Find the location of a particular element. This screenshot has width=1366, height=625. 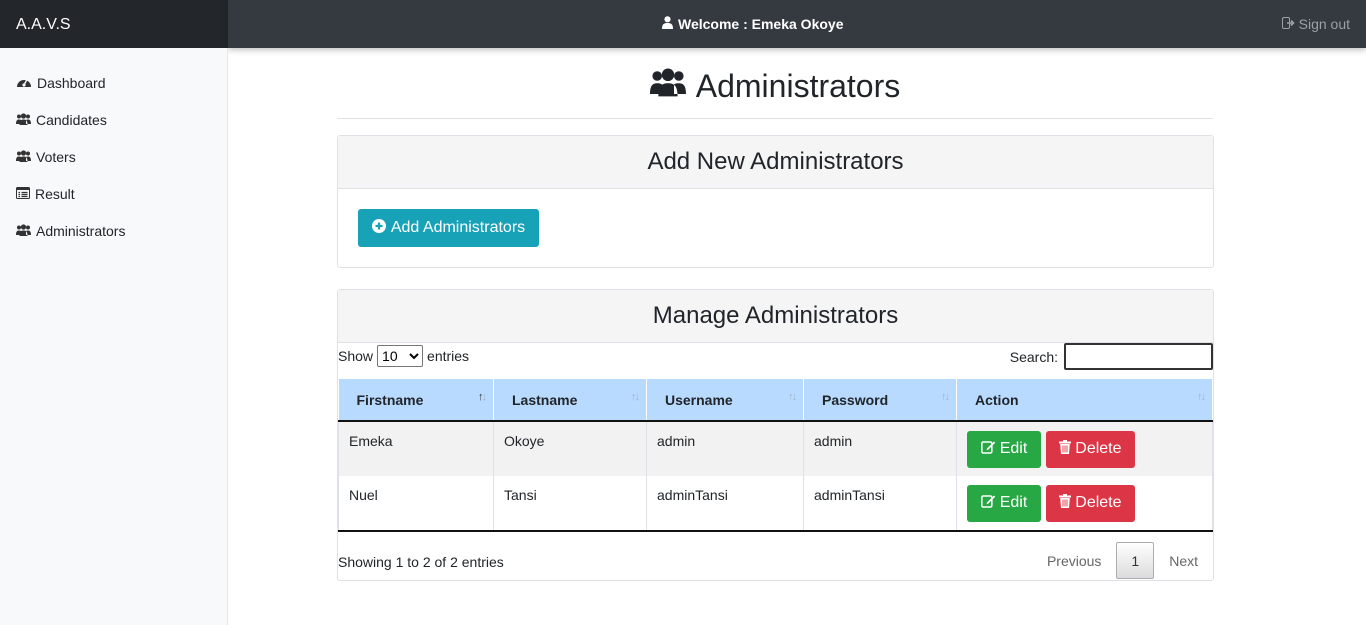

cell-username: admin is located at coordinates (725, 448).